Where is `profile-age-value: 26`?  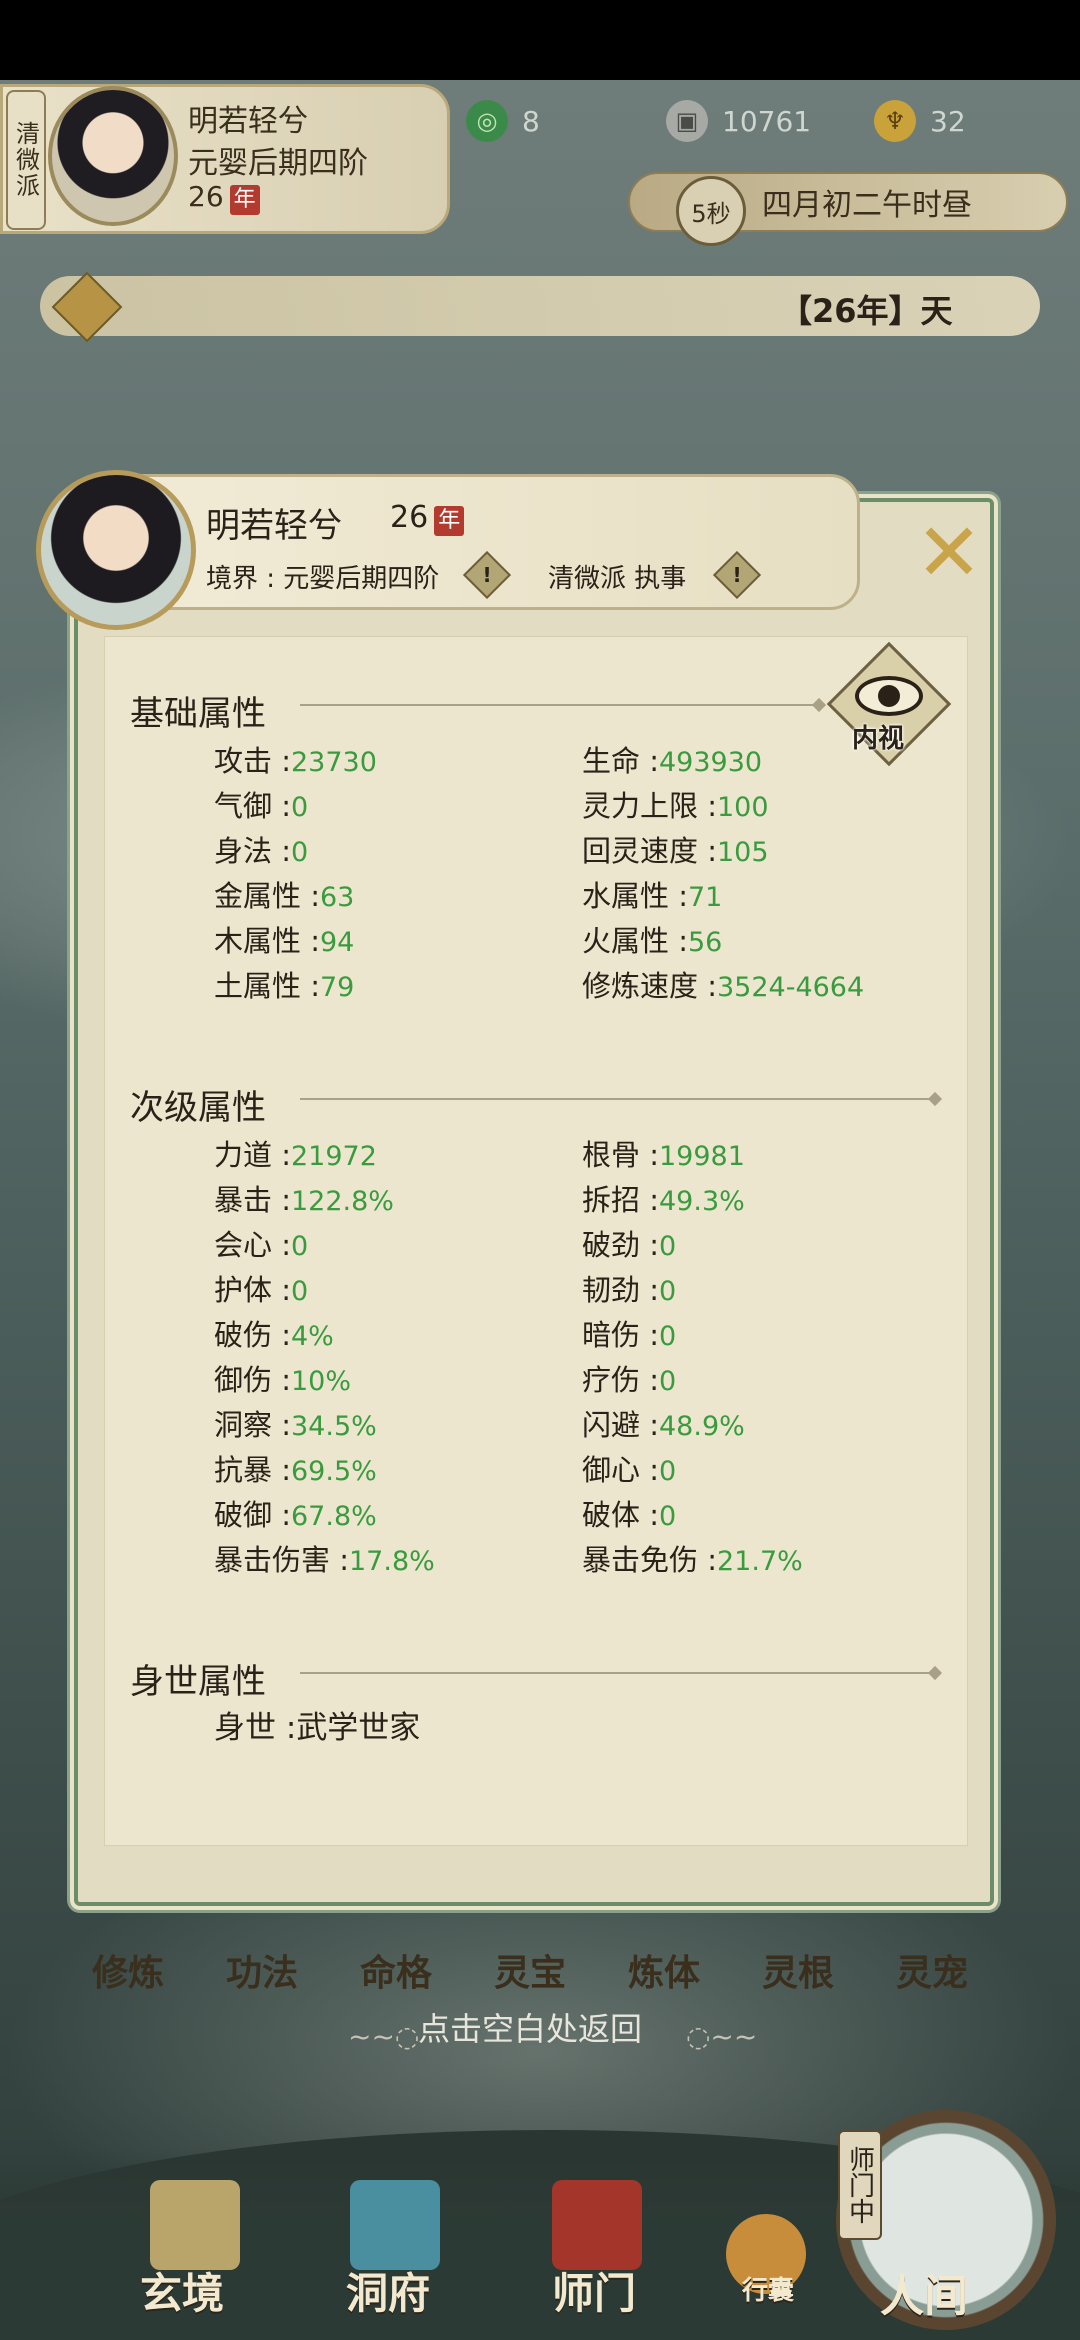
profile-age-value: 26 is located at coordinates (409, 517).